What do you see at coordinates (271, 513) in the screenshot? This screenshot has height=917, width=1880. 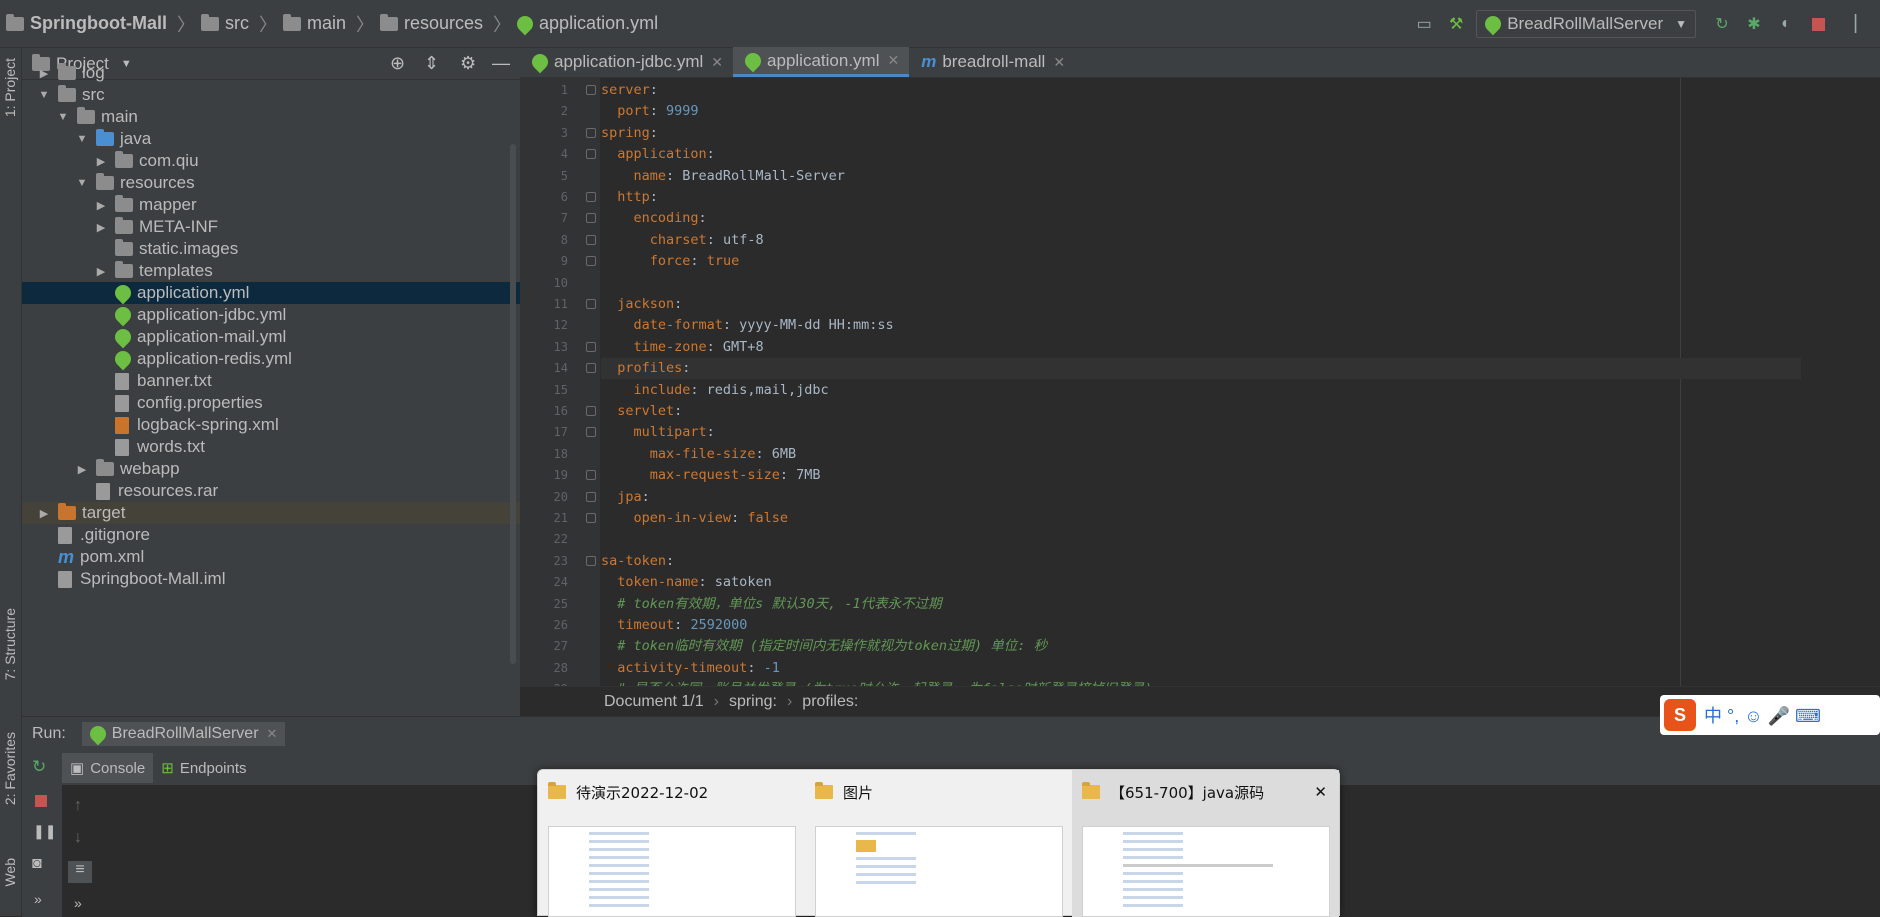 I see `tree-item: ▶ target` at bounding box center [271, 513].